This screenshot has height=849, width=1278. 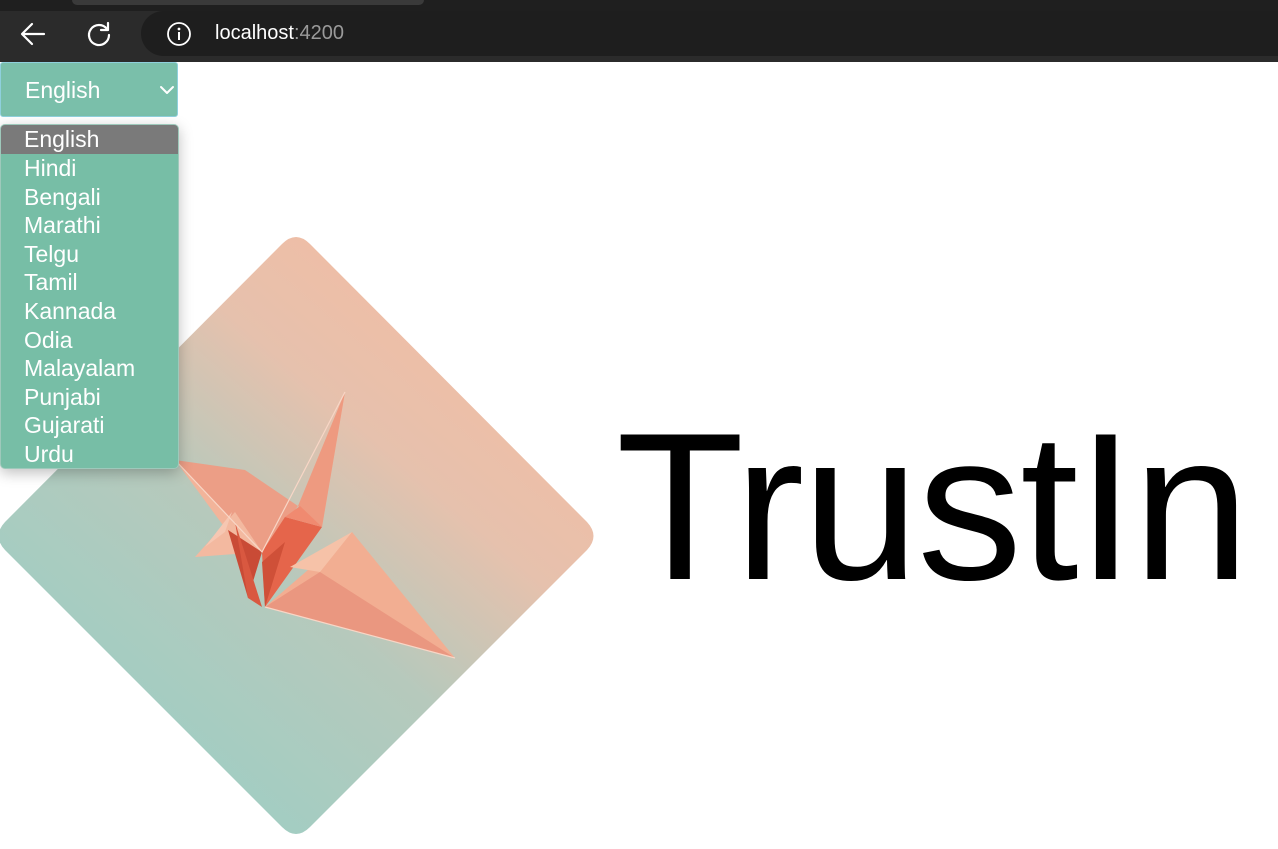 I want to click on url-host: localhost, so click(x=254, y=33).